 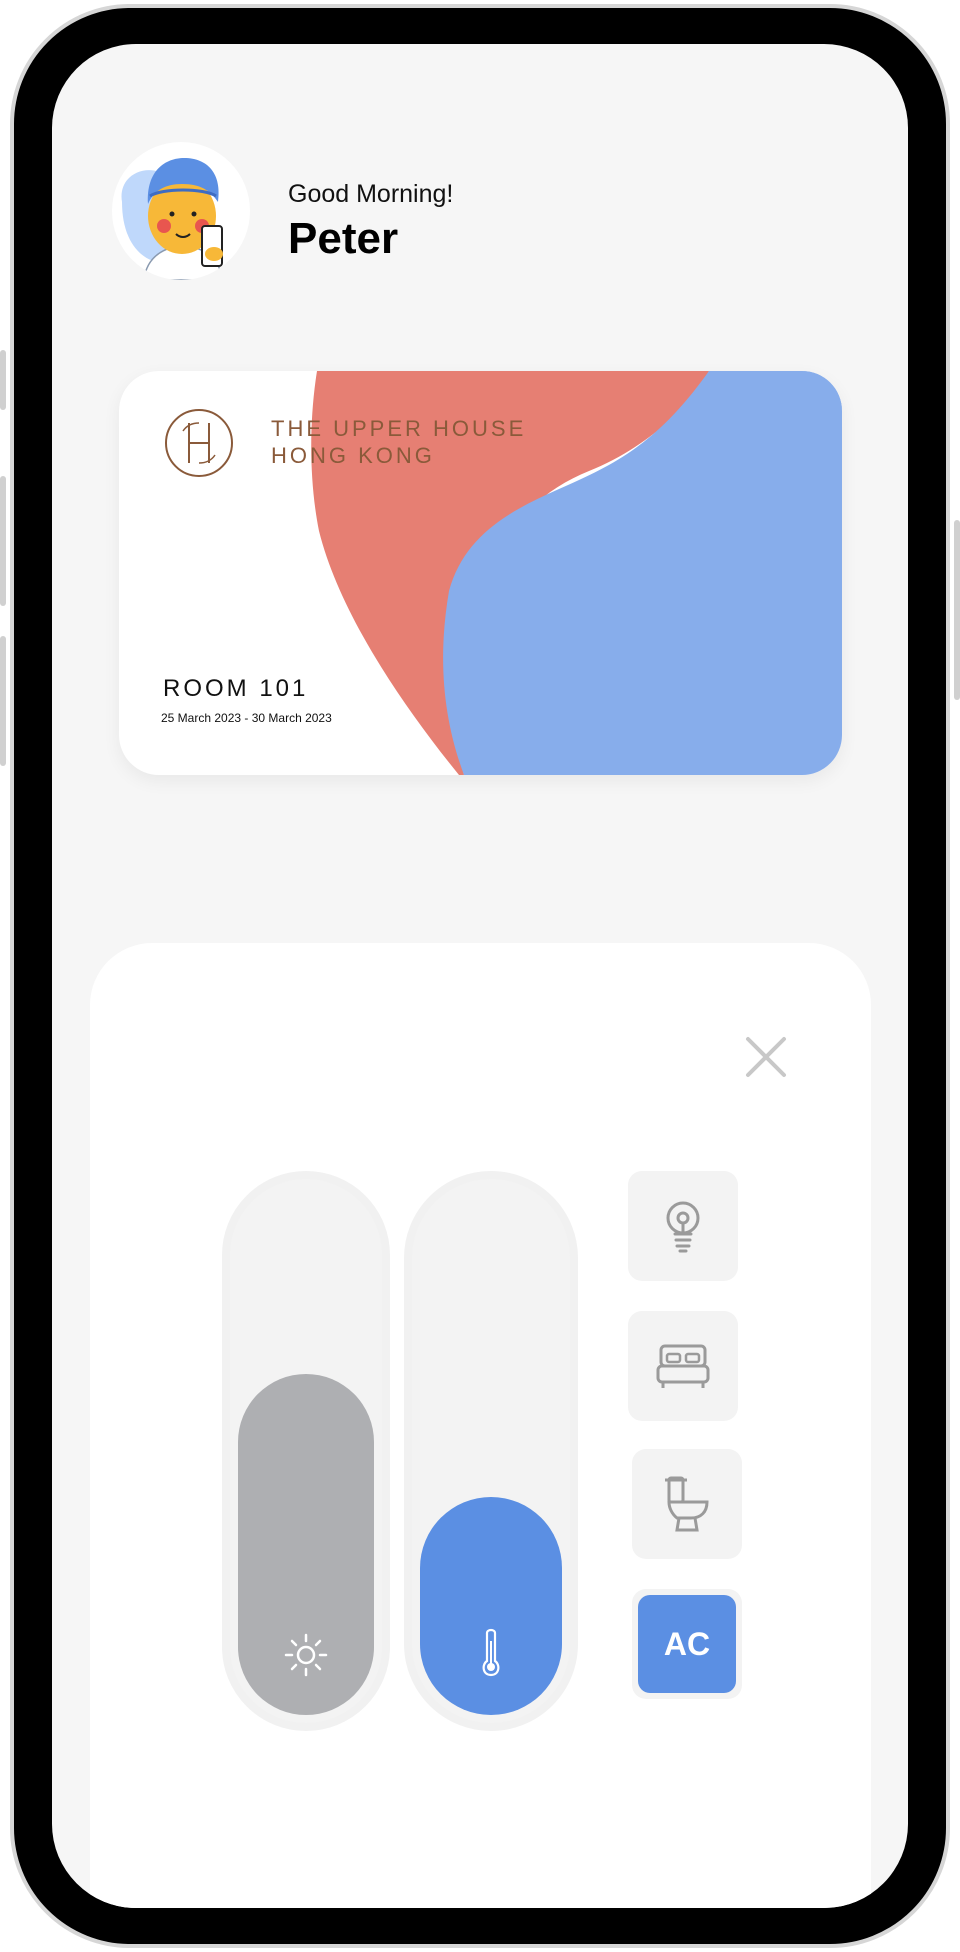 I want to click on user-name: Peter, so click(x=343, y=238).